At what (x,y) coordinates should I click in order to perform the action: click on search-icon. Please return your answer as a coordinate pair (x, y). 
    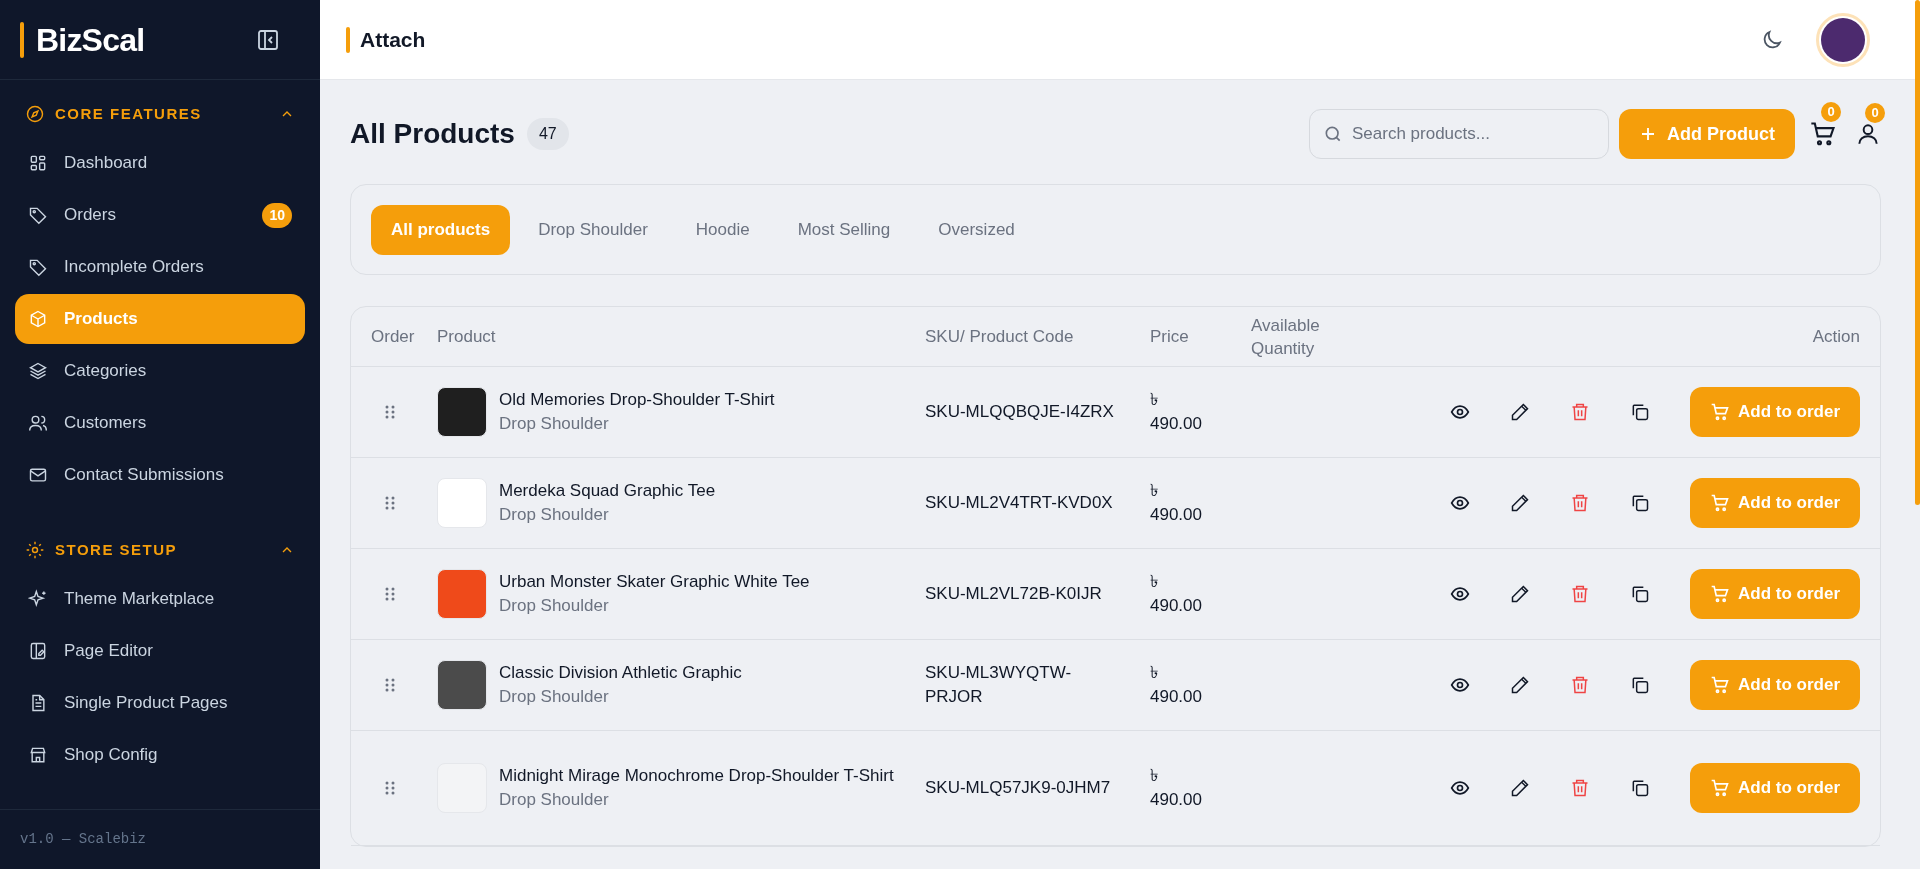
    Looking at the image, I should click on (1333, 134).